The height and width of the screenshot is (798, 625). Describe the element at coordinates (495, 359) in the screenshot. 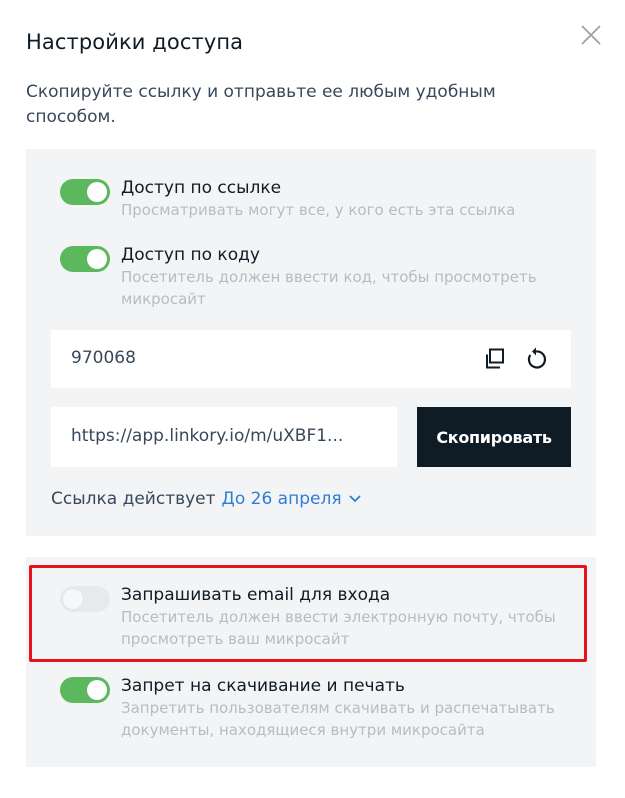

I see `copy-icon` at that location.